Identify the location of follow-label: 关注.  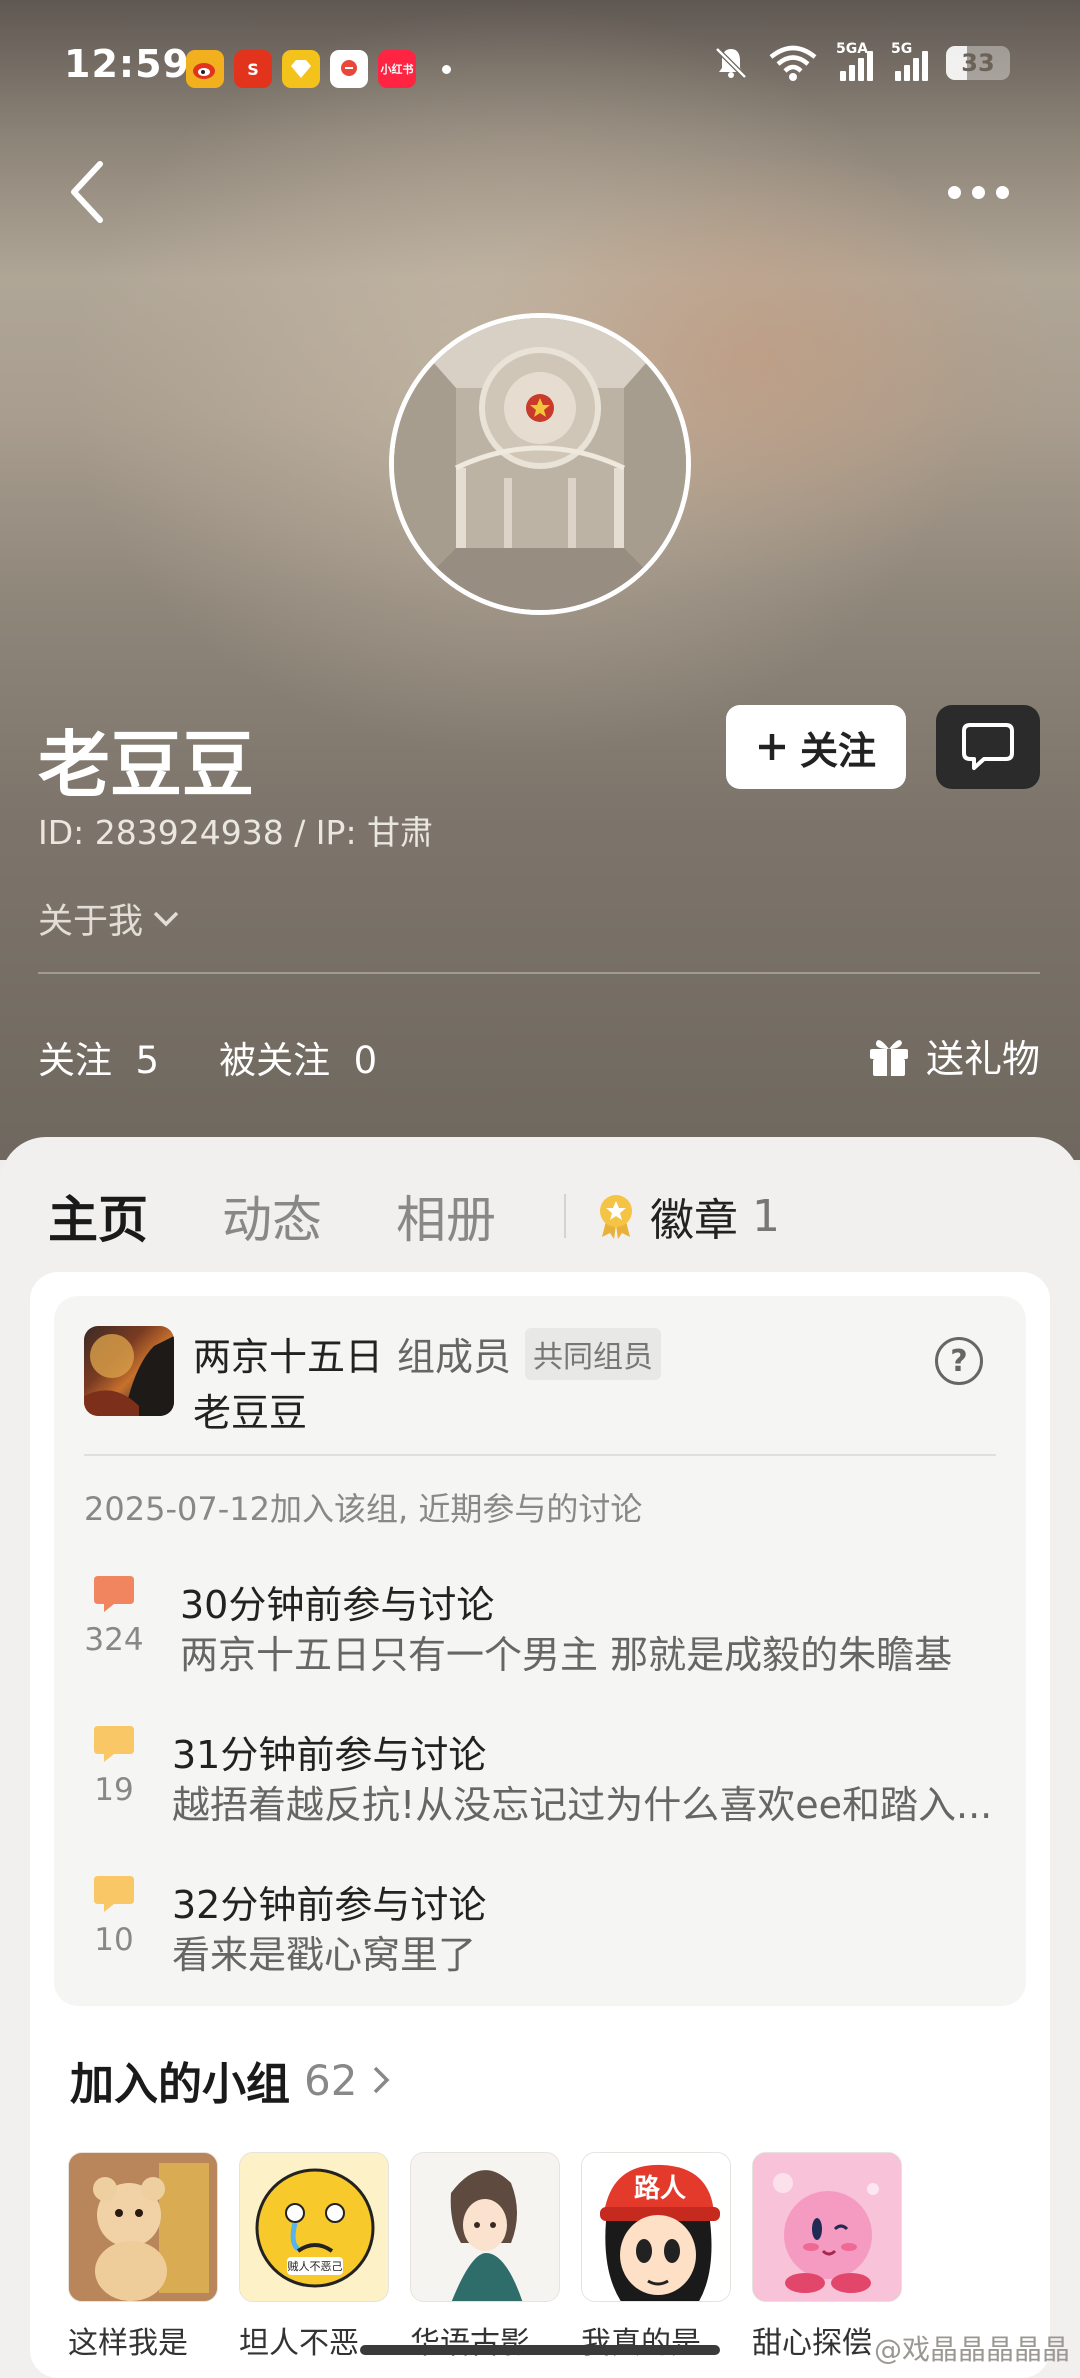
(837, 750).